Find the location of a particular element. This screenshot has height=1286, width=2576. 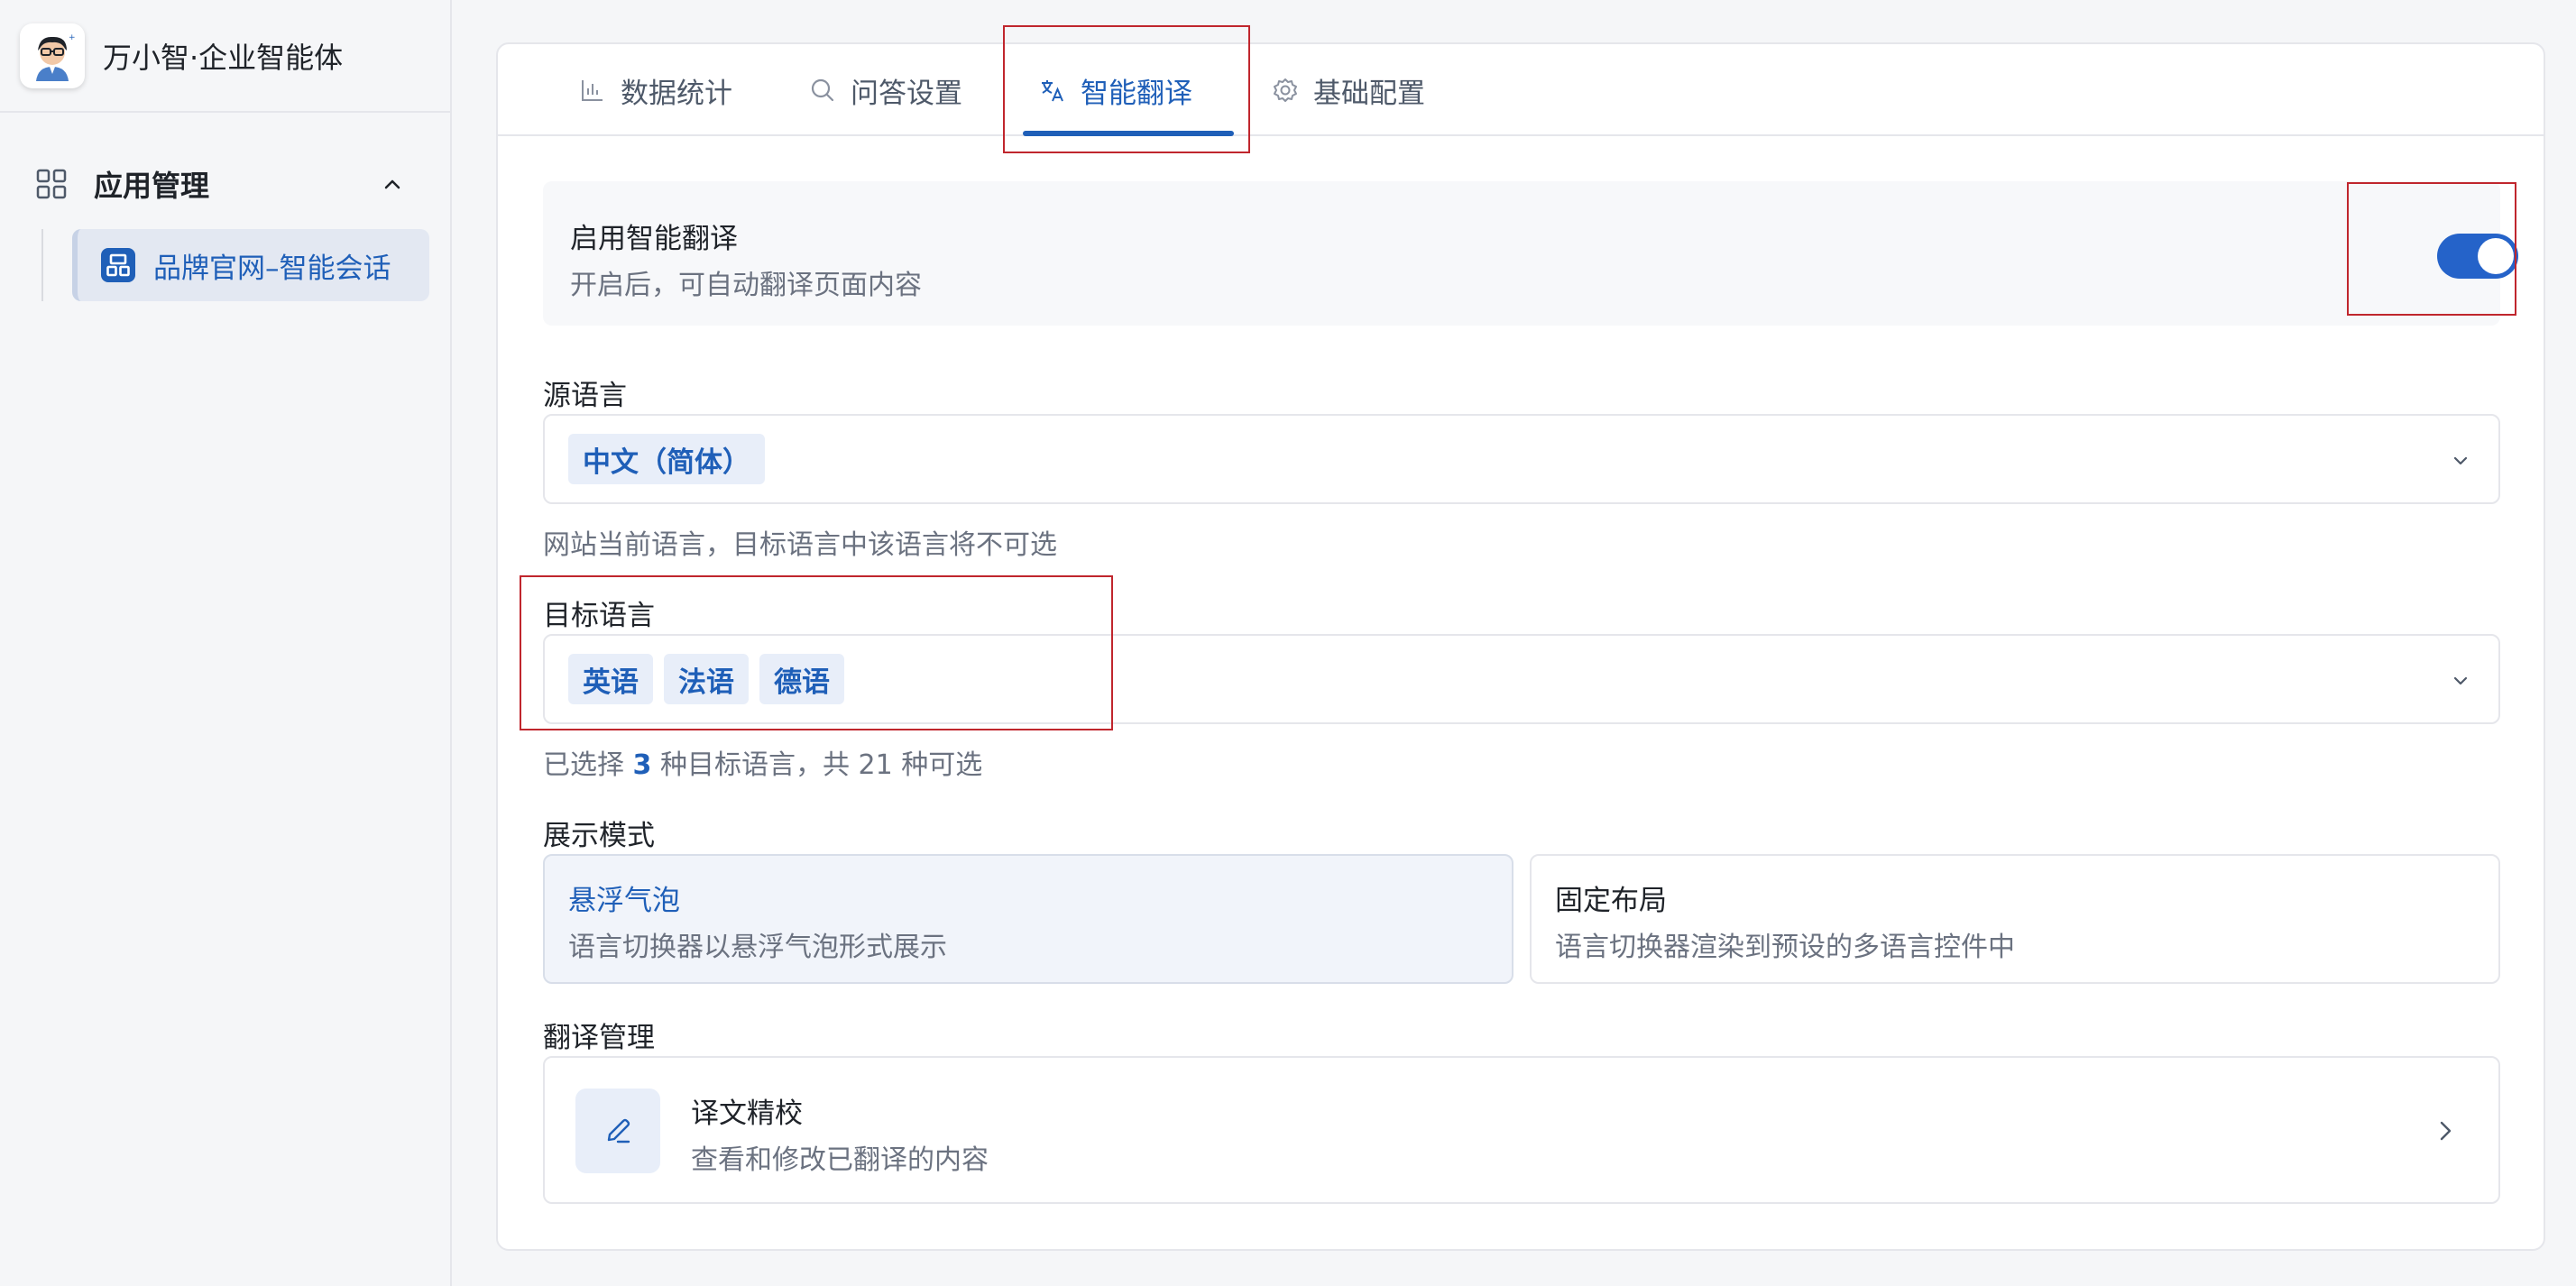

target-hint-prefix: 已选择 is located at coordinates (583, 765).